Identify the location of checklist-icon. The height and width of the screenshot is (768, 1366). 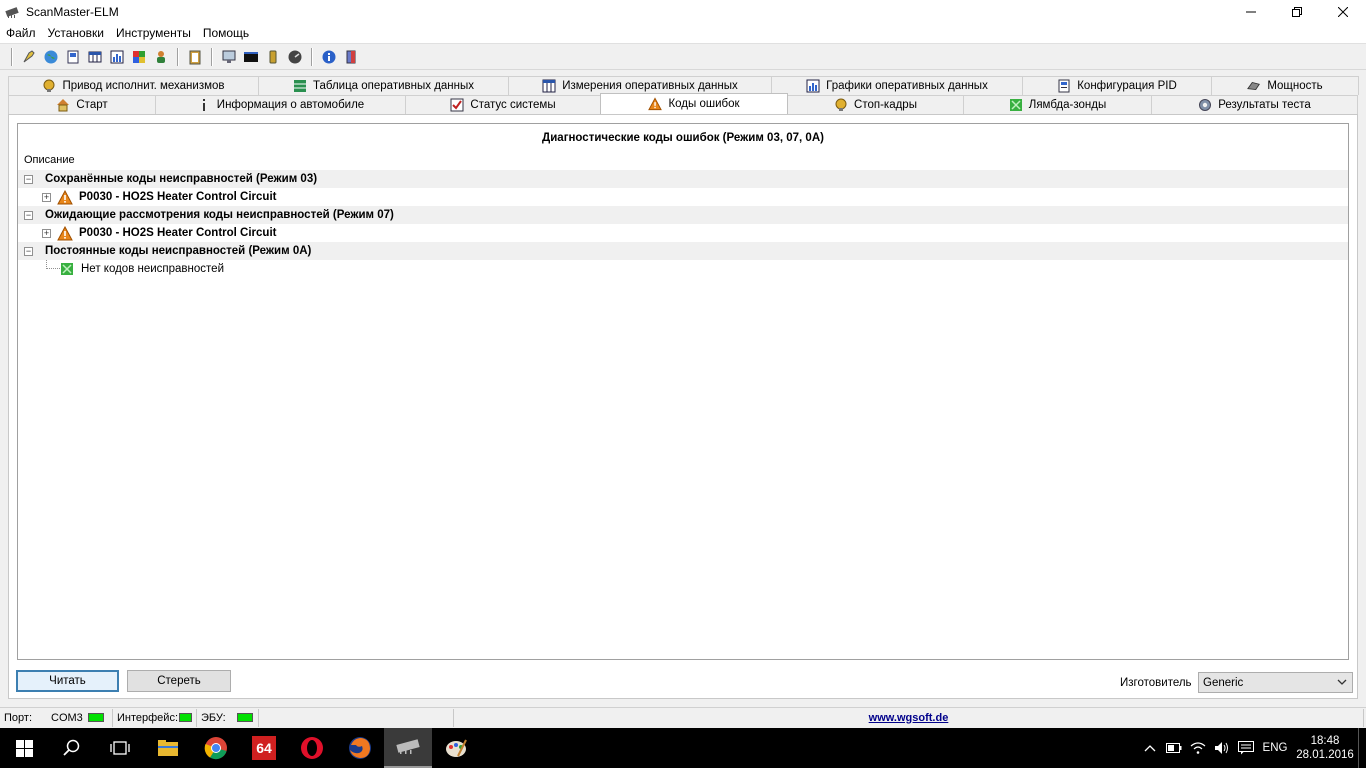
(457, 105).